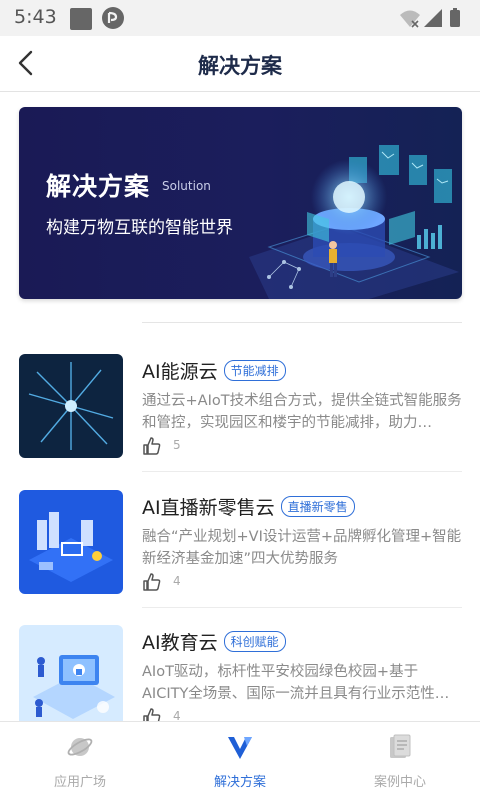 This screenshot has height=800, width=480. Describe the element at coordinates (317, 506) in the screenshot. I see `card-tag: 直播新零售` at that location.